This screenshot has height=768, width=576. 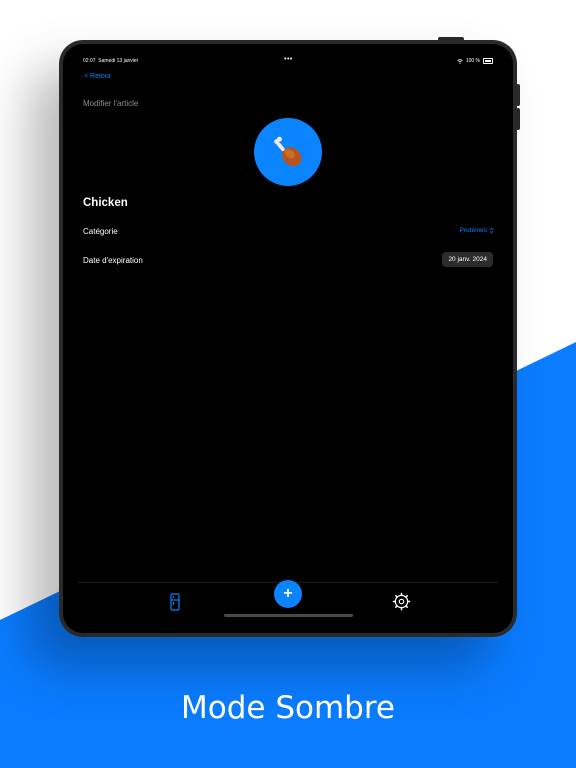 I want to click on home-indicator, so click(x=288, y=615).